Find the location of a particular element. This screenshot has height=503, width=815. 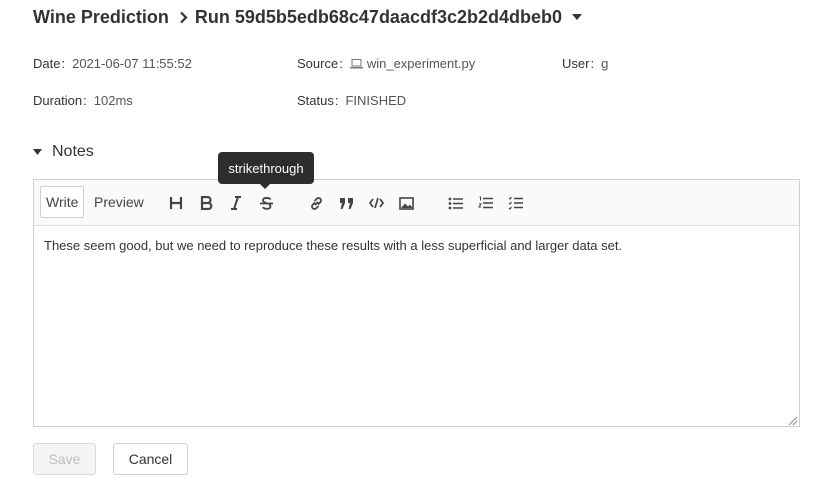

date-value: 2021-06-07 11:55:52 is located at coordinates (132, 63).